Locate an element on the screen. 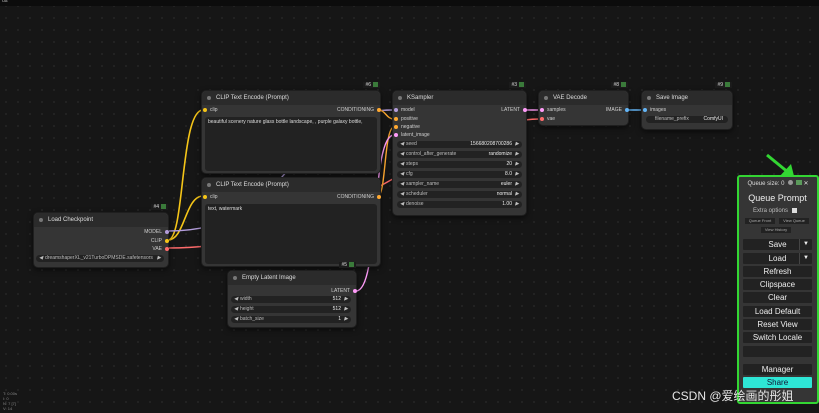 The image size is (819, 413). input-vae: vae is located at coordinates (547, 119).